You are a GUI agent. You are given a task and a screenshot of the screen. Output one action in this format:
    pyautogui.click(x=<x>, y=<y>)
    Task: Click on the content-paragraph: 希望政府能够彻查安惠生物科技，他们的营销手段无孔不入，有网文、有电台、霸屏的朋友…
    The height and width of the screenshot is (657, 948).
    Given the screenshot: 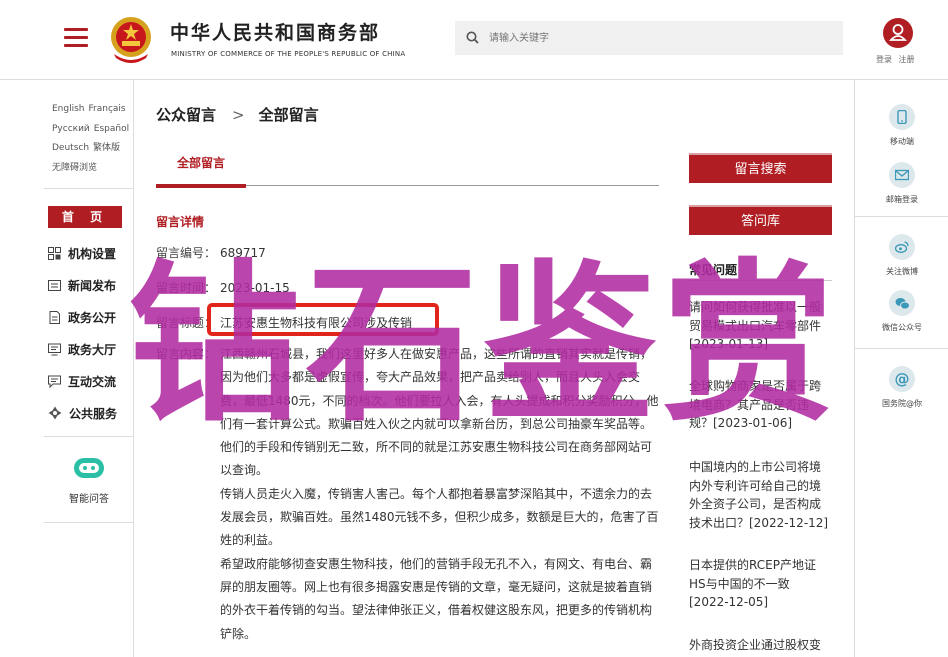 What is the action you would take?
    pyautogui.click(x=436, y=598)
    